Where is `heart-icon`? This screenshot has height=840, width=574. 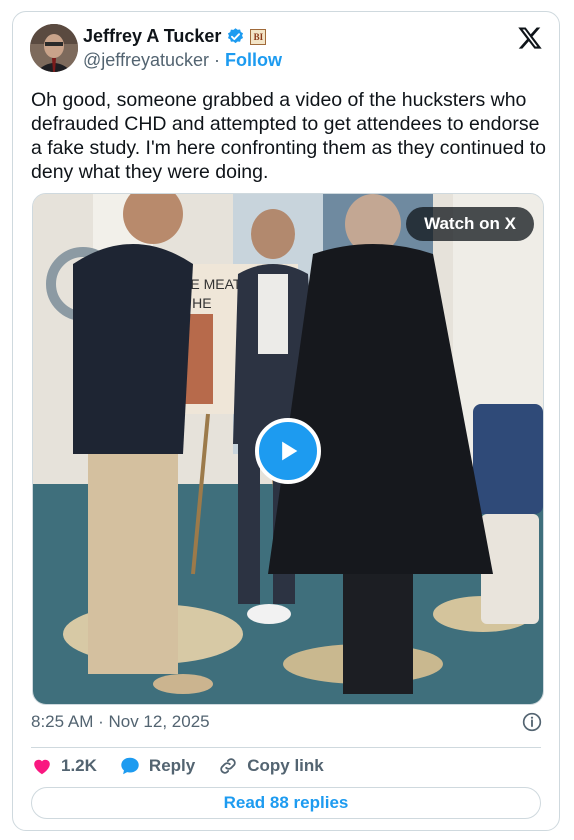 heart-icon is located at coordinates (42, 767).